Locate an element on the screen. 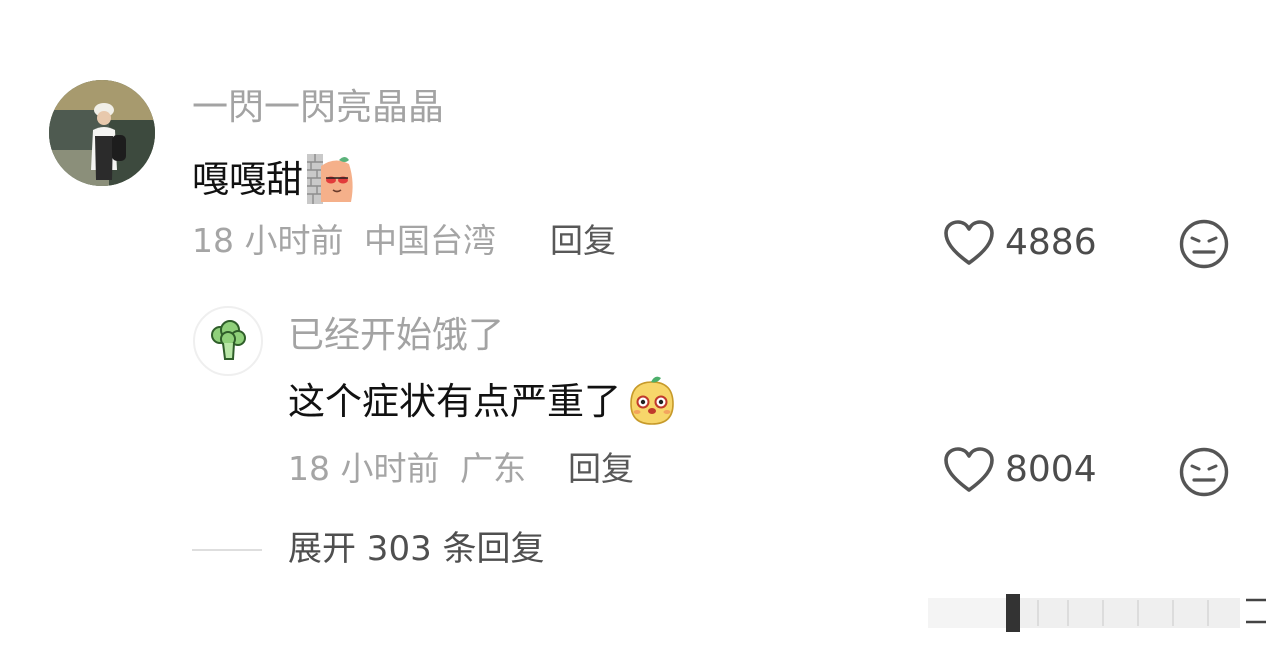 The width and height of the screenshot is (1278, 647). reply-reply-button: 回复 is located at coordinates (601, 468).